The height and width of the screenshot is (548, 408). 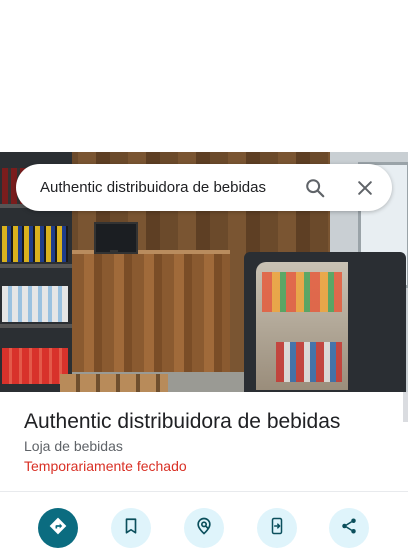 I want to click on photo-monitor-stand, so click(x=114, y=252).